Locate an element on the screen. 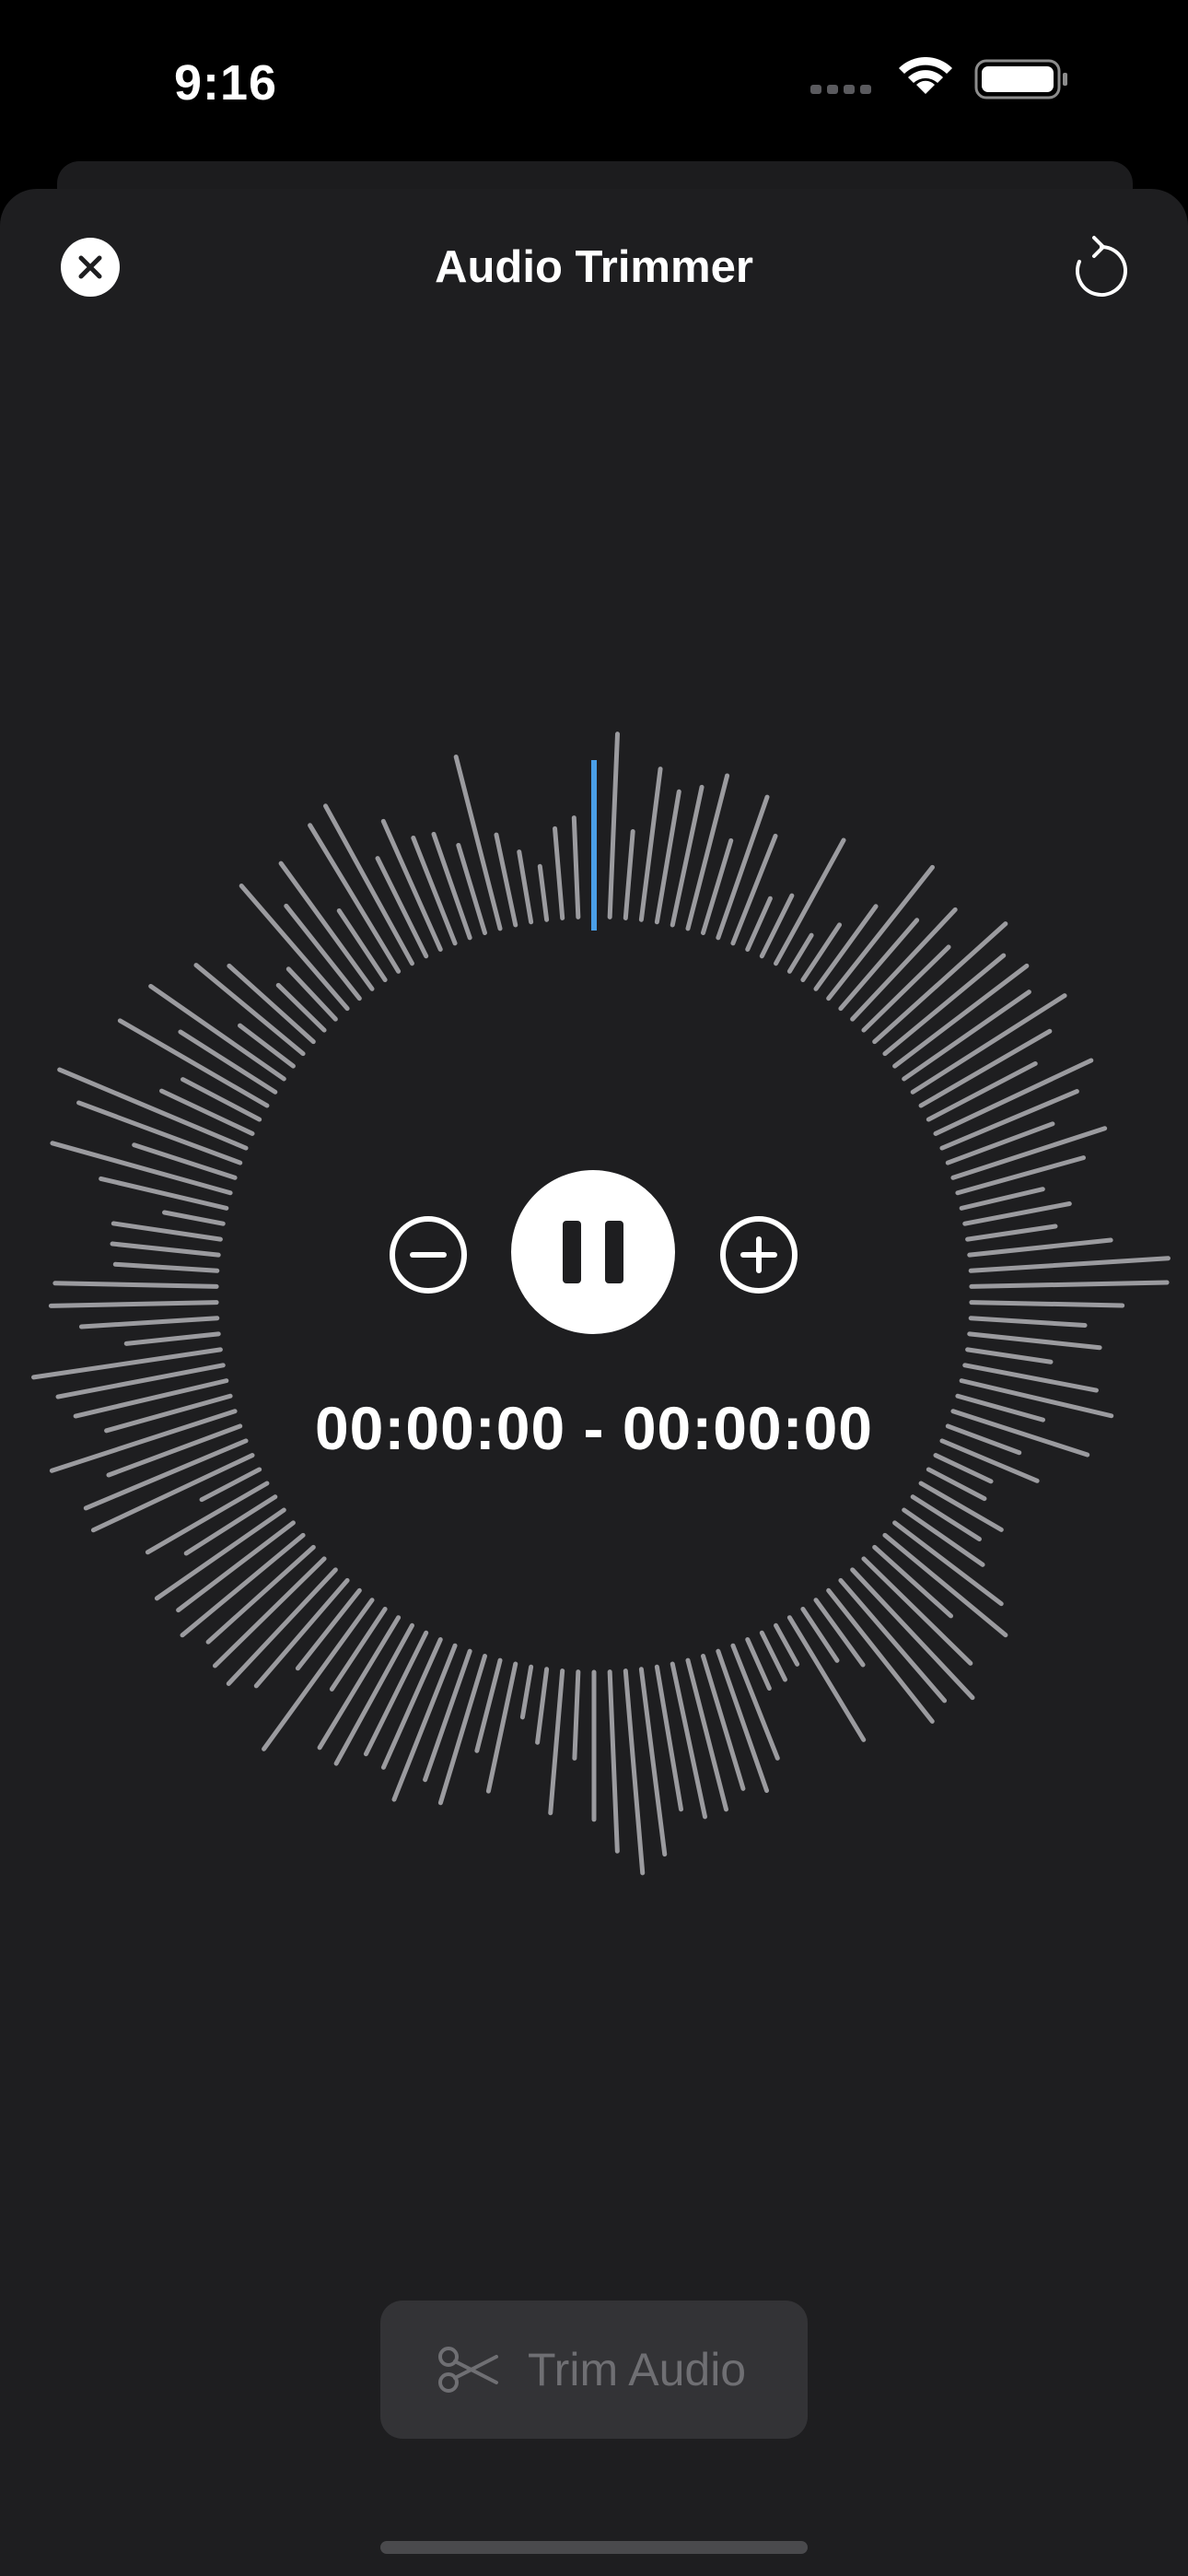 Image resolution: width=1188 pixels, height=2576 pixels. trim-audio-label: Trim Audio is located at coordinates (637, 2369).